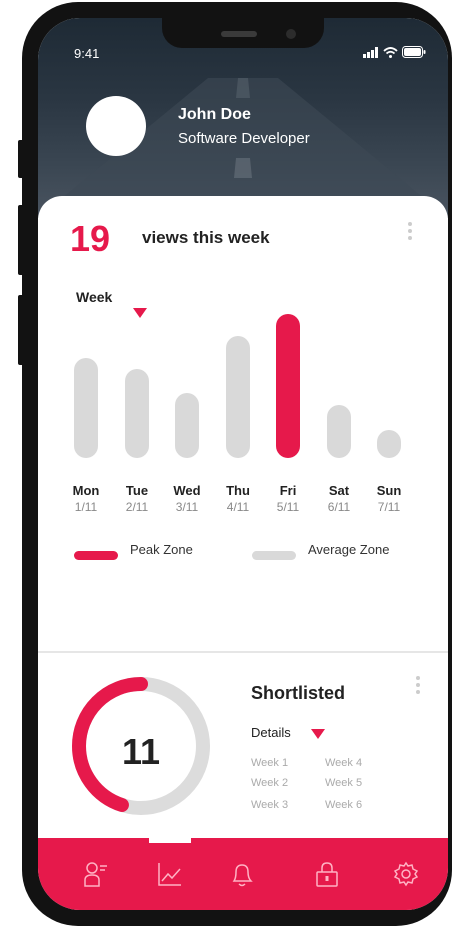  What do you see at coordinates (343, 783) in the screenshot?
I see `week-item: Week 5` at bounding box center [343, 783].